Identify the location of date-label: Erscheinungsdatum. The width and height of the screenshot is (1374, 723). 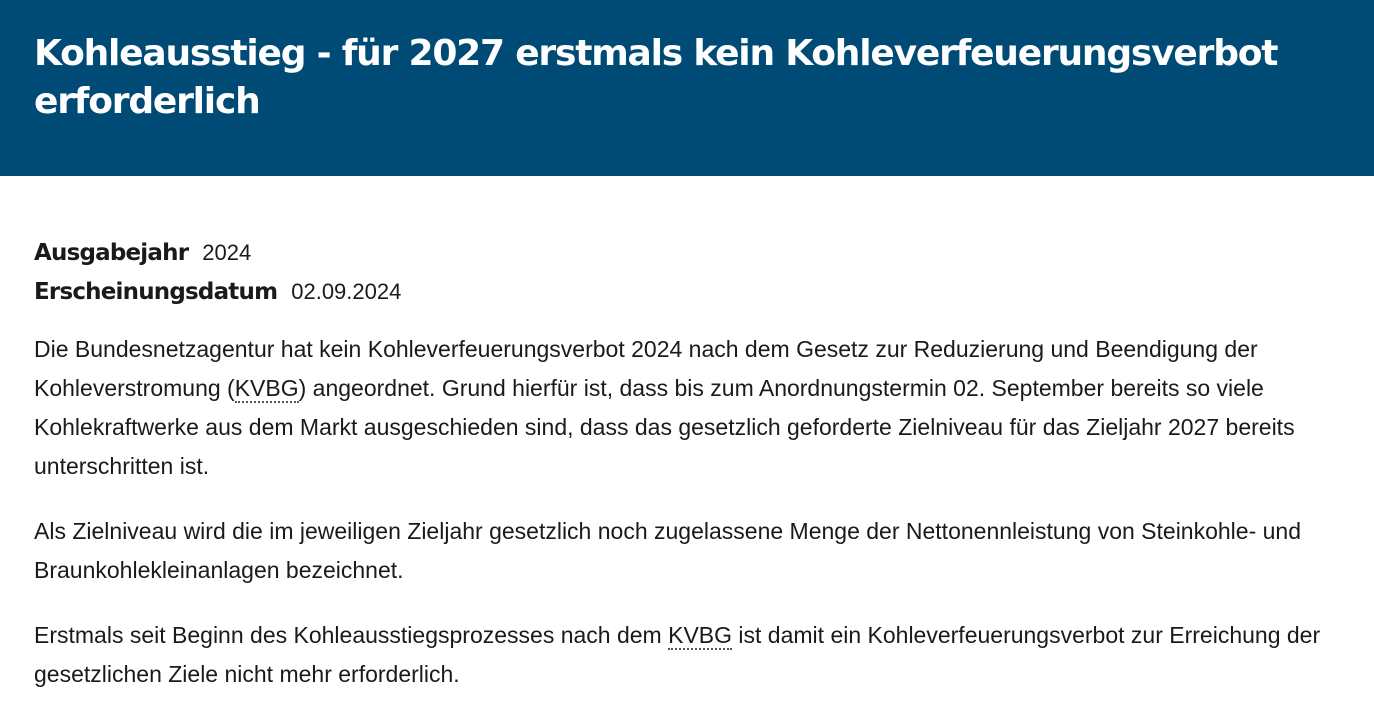
(156, 292).